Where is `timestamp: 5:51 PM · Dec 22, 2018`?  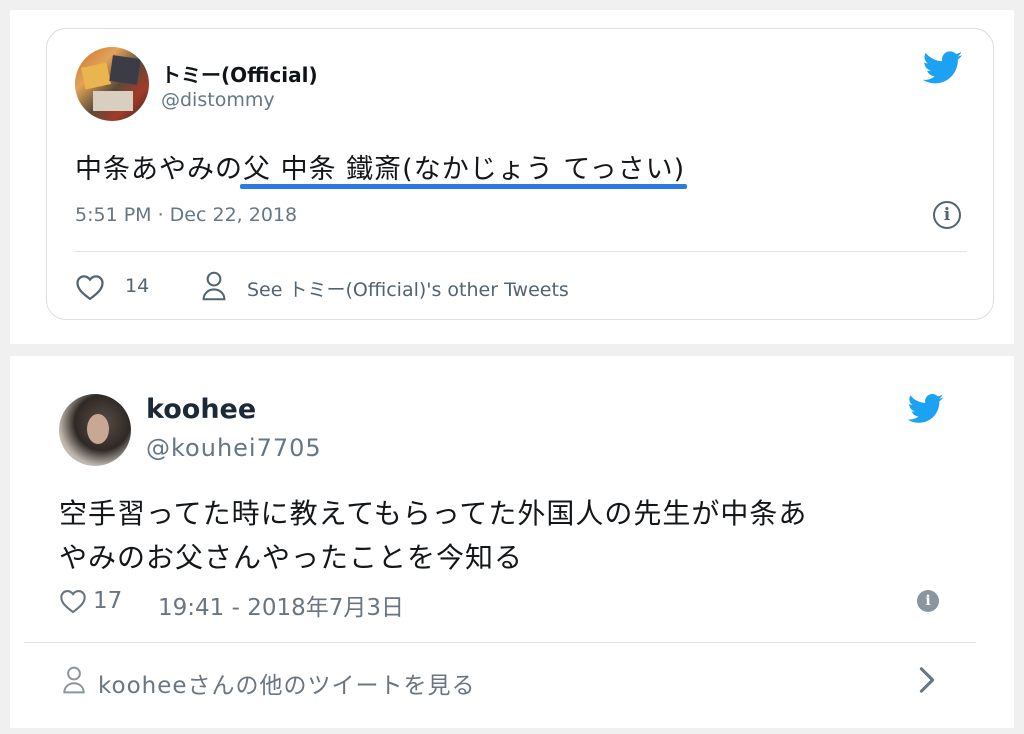 timestamp: 5:51 PM · Dec 22, 2018 is located at coordinates (186, 215).